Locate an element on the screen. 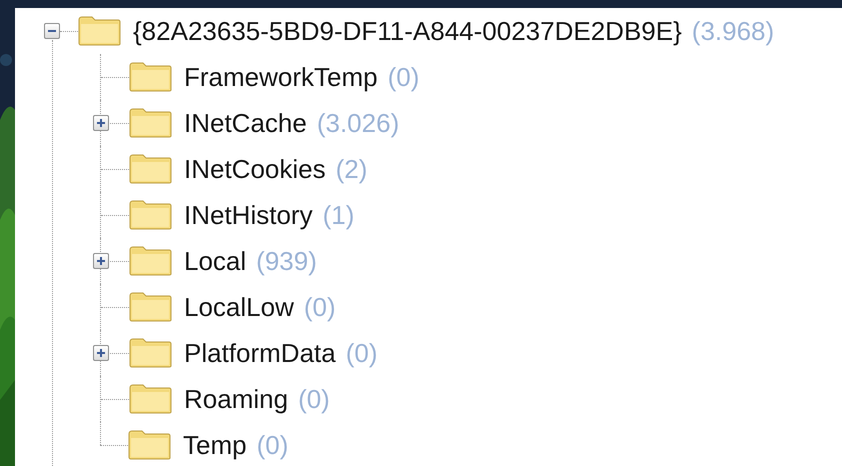  folder-name: Local is located at coordinates (215, 261).